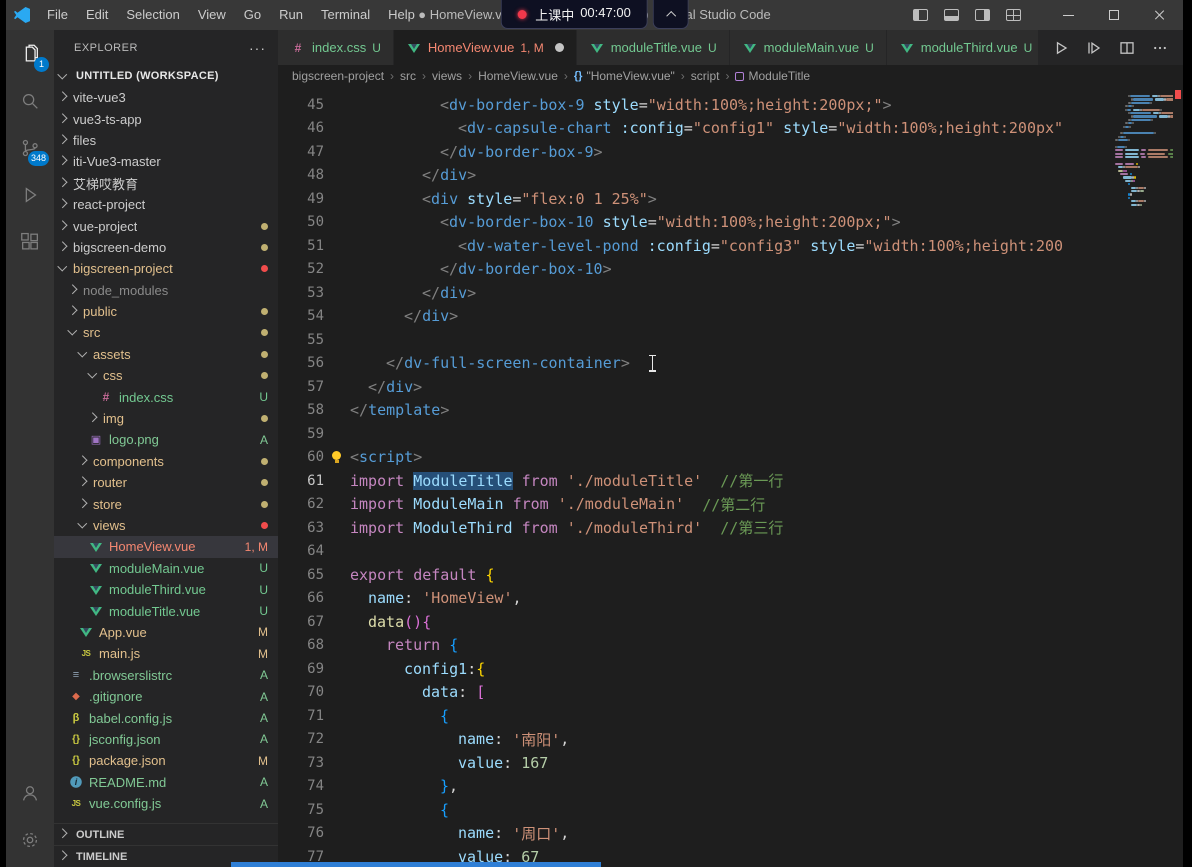  Describe the element at coordinates (30, 792) in the screenshot. I see `account-button` at that location.